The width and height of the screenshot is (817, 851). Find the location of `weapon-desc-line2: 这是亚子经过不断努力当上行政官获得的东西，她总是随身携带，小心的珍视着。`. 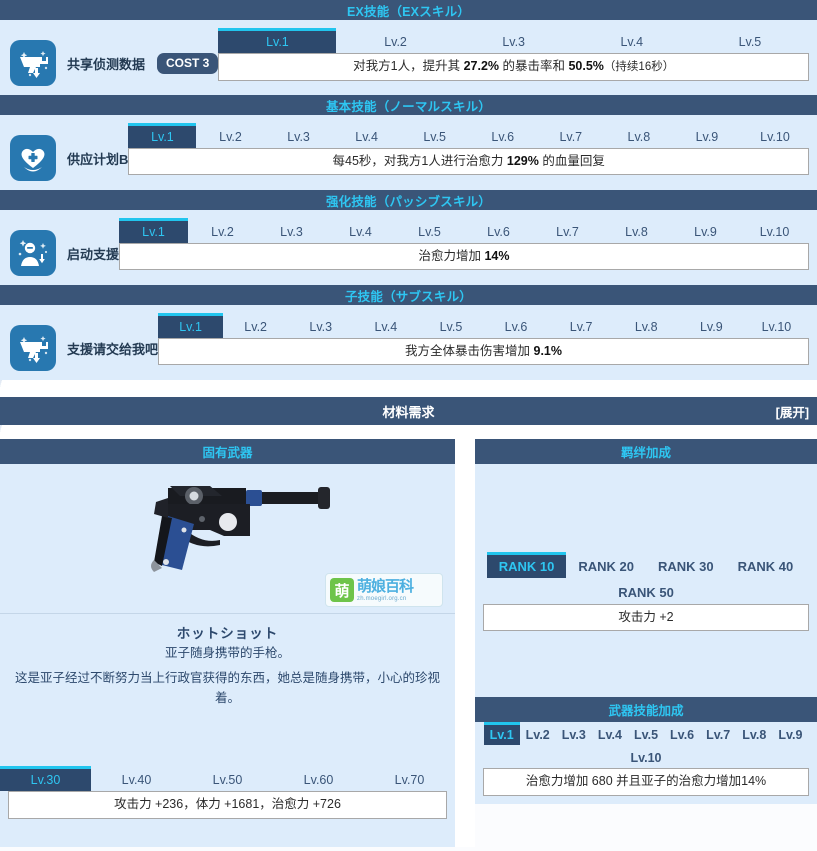

weapon-desc-line2: 这是亚子经过不断努力当上行政官获得的东西，她总是随身携带，小心的珍视着。 is located at coordinates (227, 688).